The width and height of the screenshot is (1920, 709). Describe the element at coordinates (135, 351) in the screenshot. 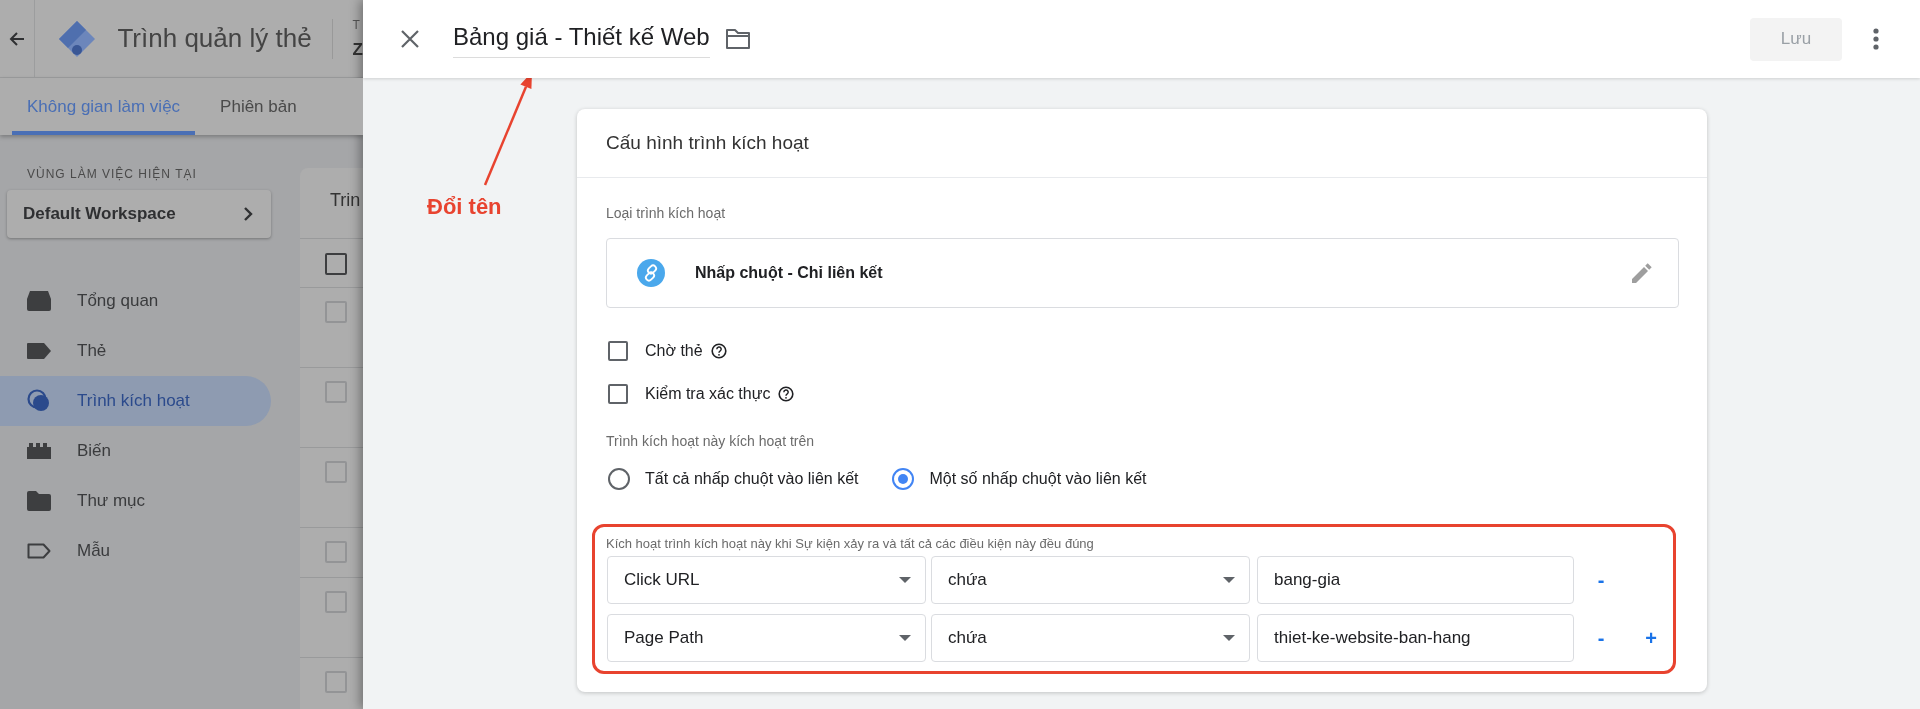

I see `sidebar-item: Thẻ` at that location.